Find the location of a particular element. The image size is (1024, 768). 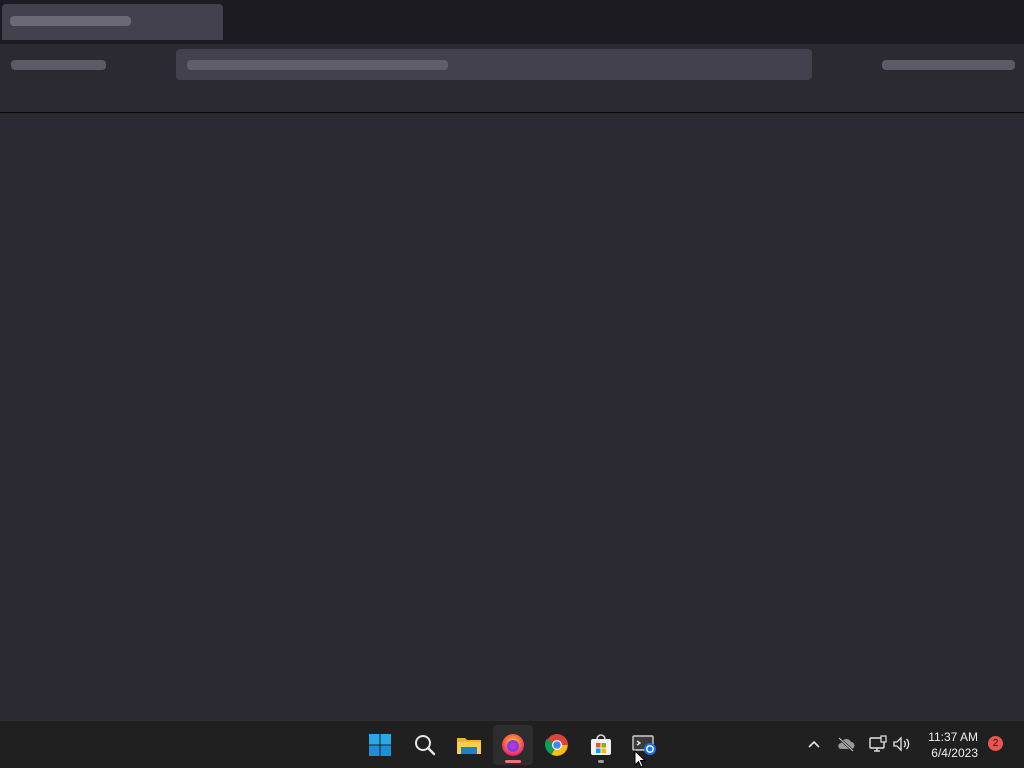

firefox-icon is located at coordinates (513, 745).